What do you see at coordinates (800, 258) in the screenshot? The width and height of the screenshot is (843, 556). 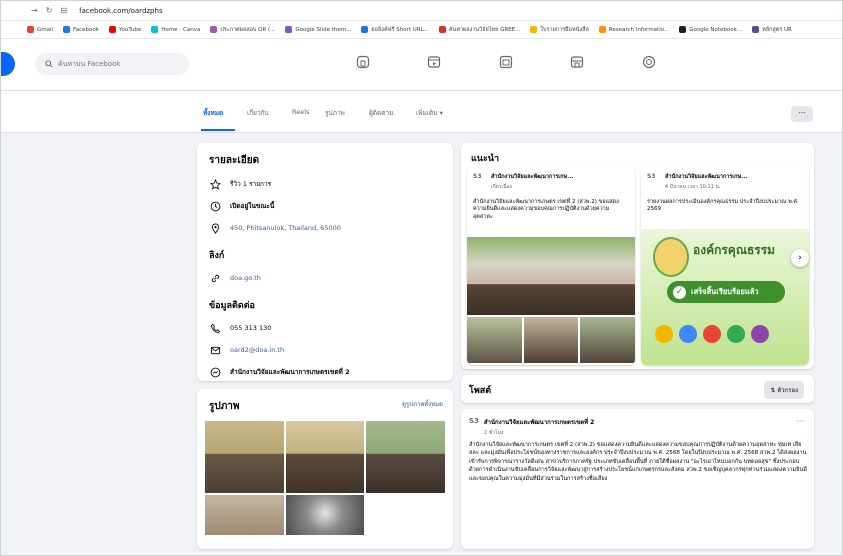 I see `carousel-next-button: ›` at bounding box center [800, 258].